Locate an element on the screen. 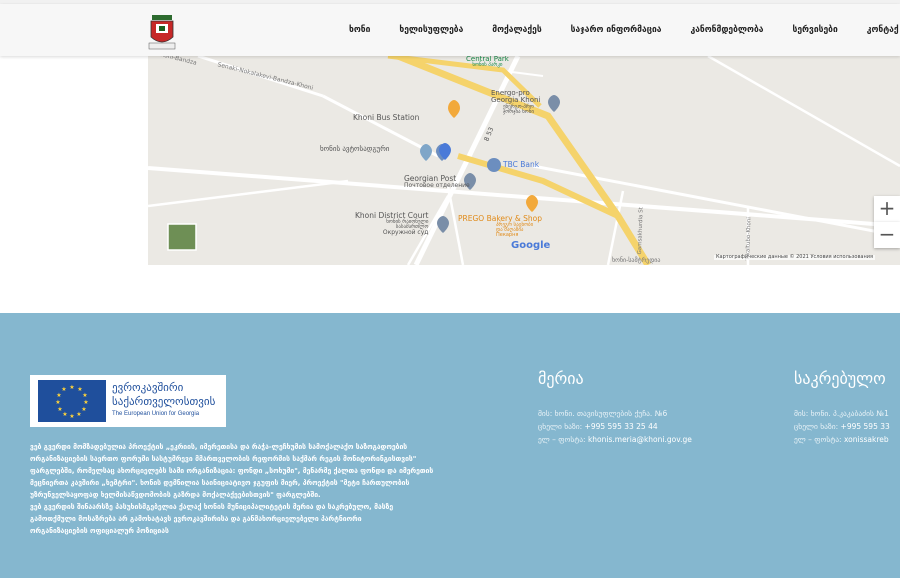 Image resolution: width=900 pixels, height=578 pixels. map-label-bus-station-geo: ხონის ავტოსადგური is located at coordinates (354, 149).